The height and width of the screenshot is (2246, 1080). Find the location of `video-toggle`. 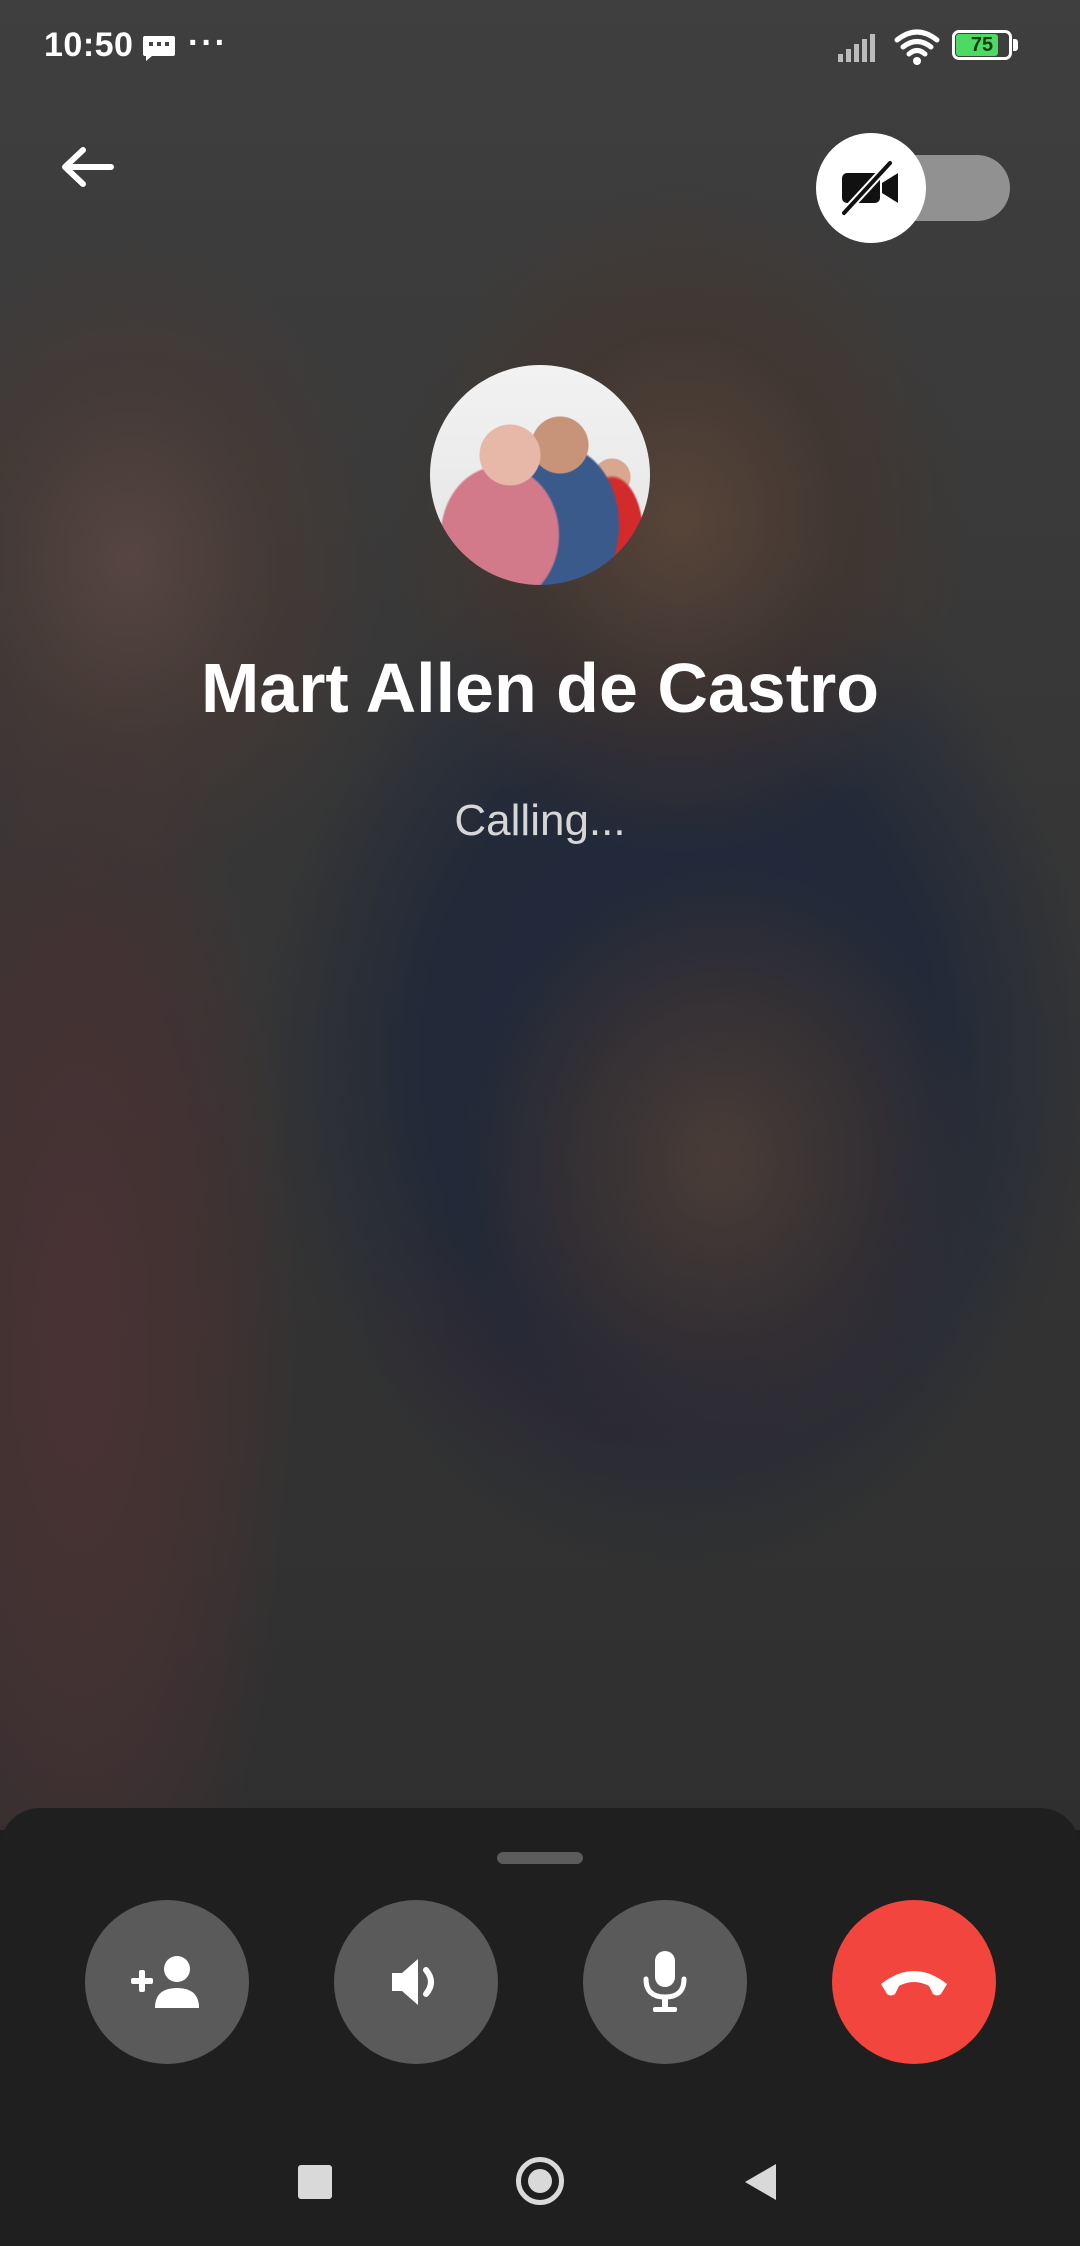

video-toggle is located at coordinates (913, 188).